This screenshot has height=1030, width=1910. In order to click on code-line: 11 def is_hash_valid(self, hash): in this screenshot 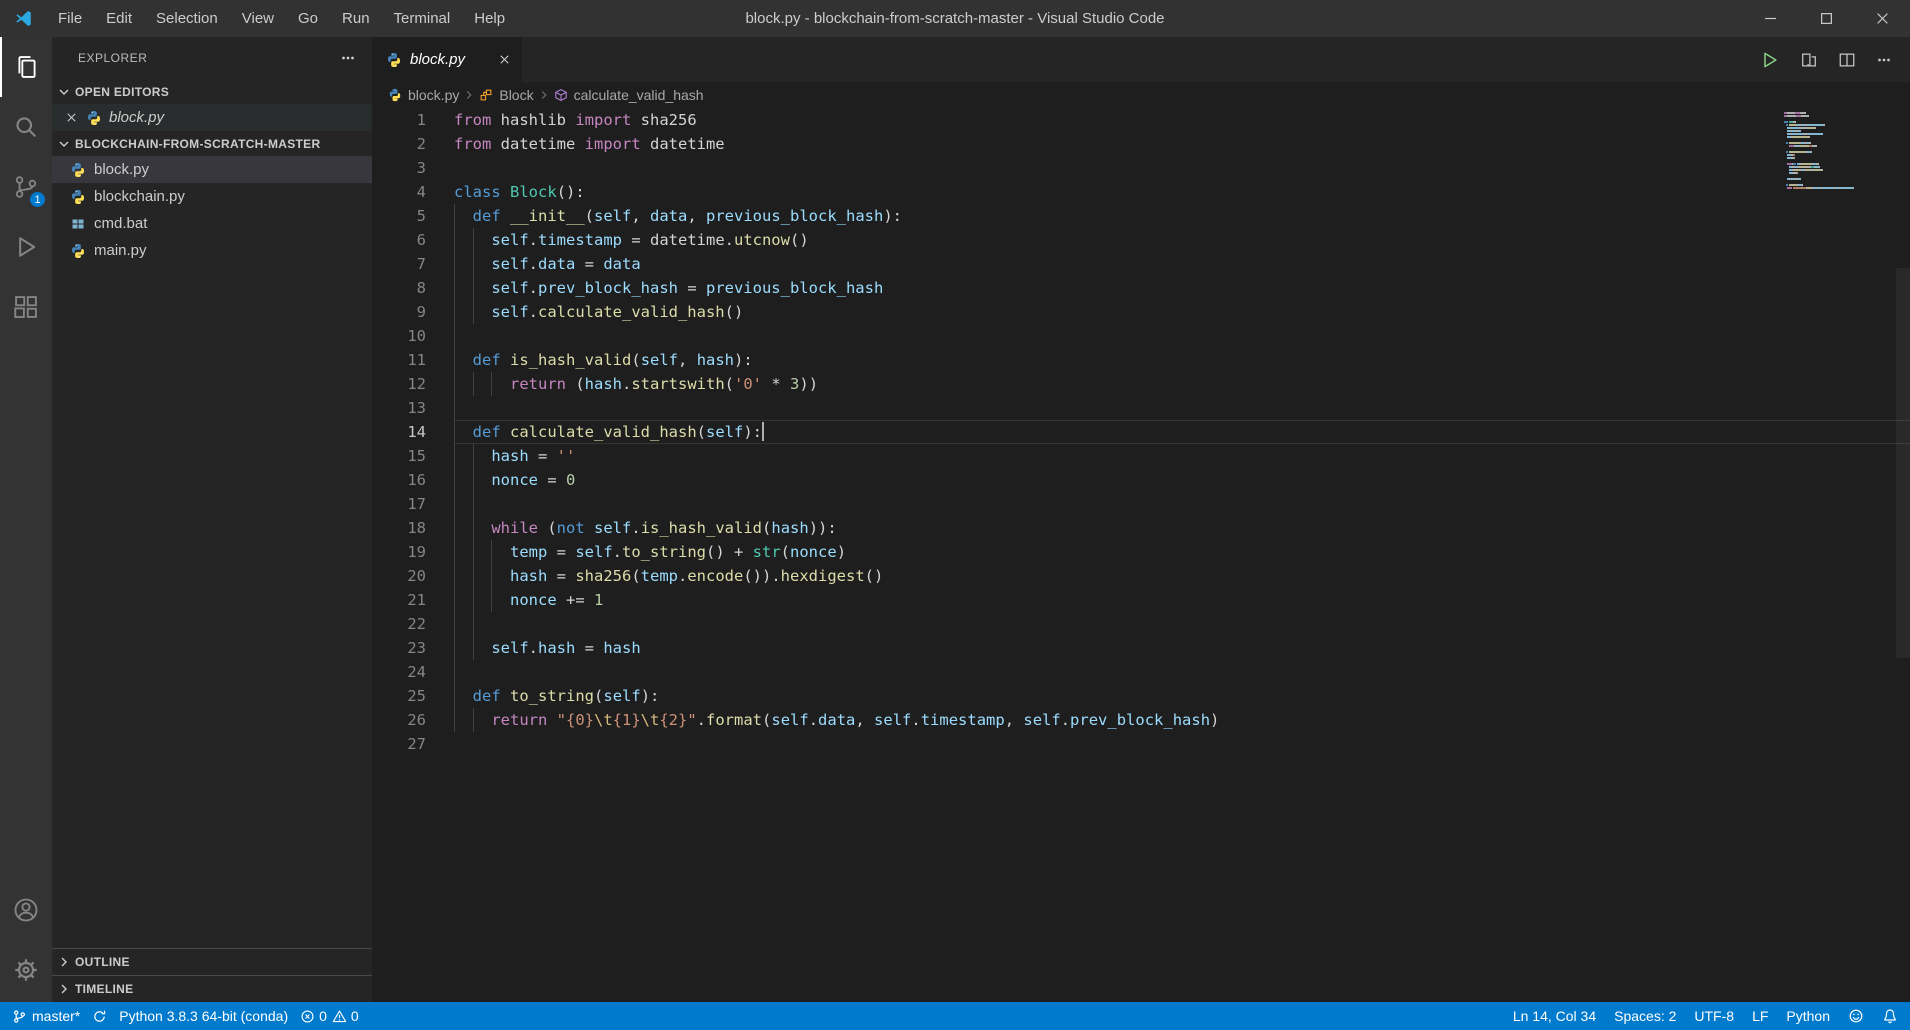, I will do `click(1141, 360)`.